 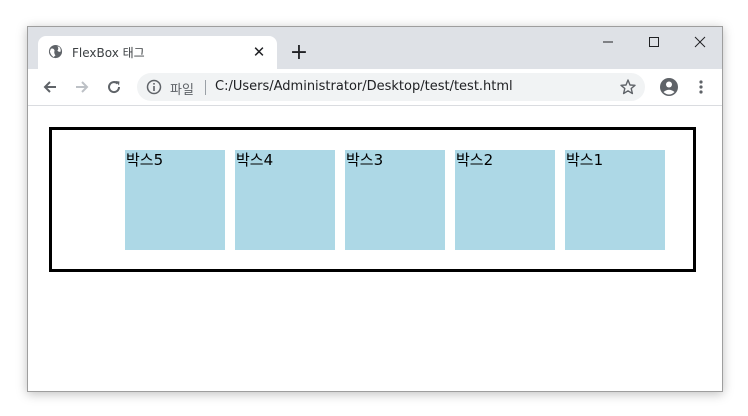 I want to click on kebab-menu-icon, so click(x=701, y=87).